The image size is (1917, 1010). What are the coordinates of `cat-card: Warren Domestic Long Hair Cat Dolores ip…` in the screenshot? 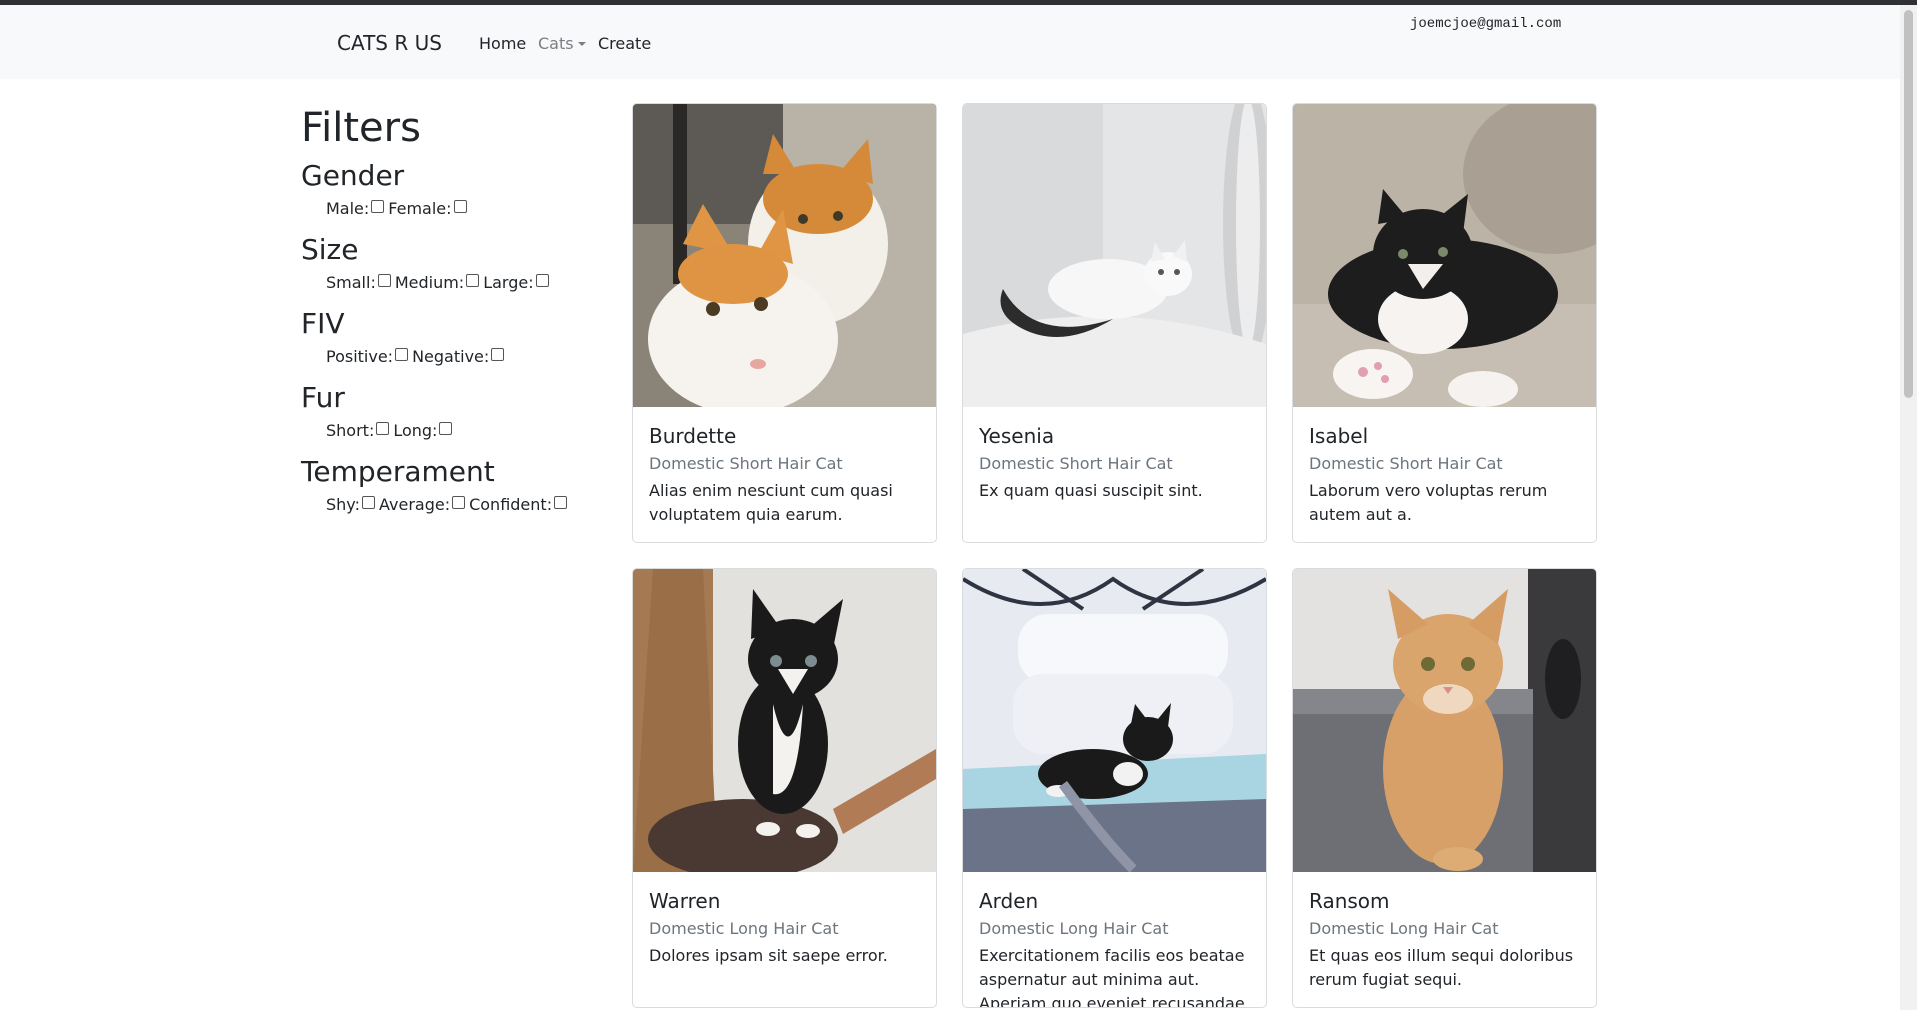 It's located at (784, 788).